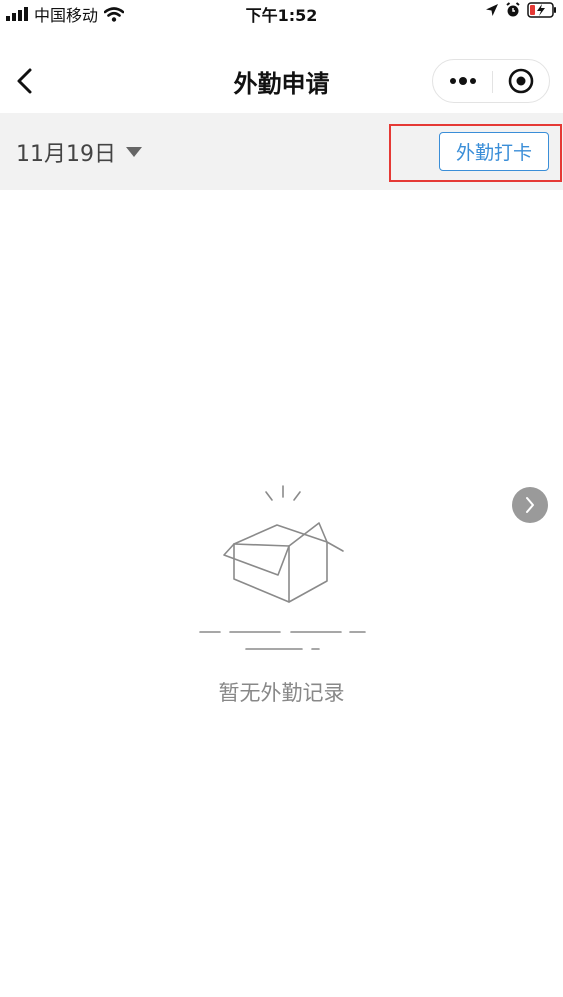  Describe the element at coordinates (494, 151) in the screenshot. I see `field-checkin-button: 外勤打卡` at that location.